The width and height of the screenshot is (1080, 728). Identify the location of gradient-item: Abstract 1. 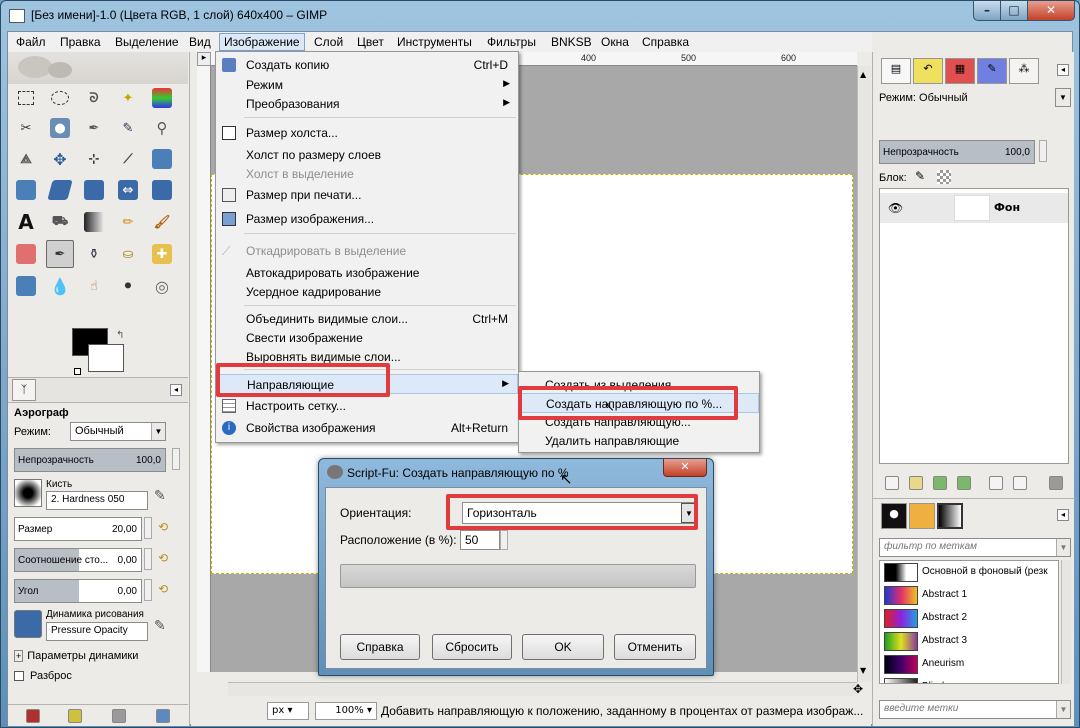
(969, 595).